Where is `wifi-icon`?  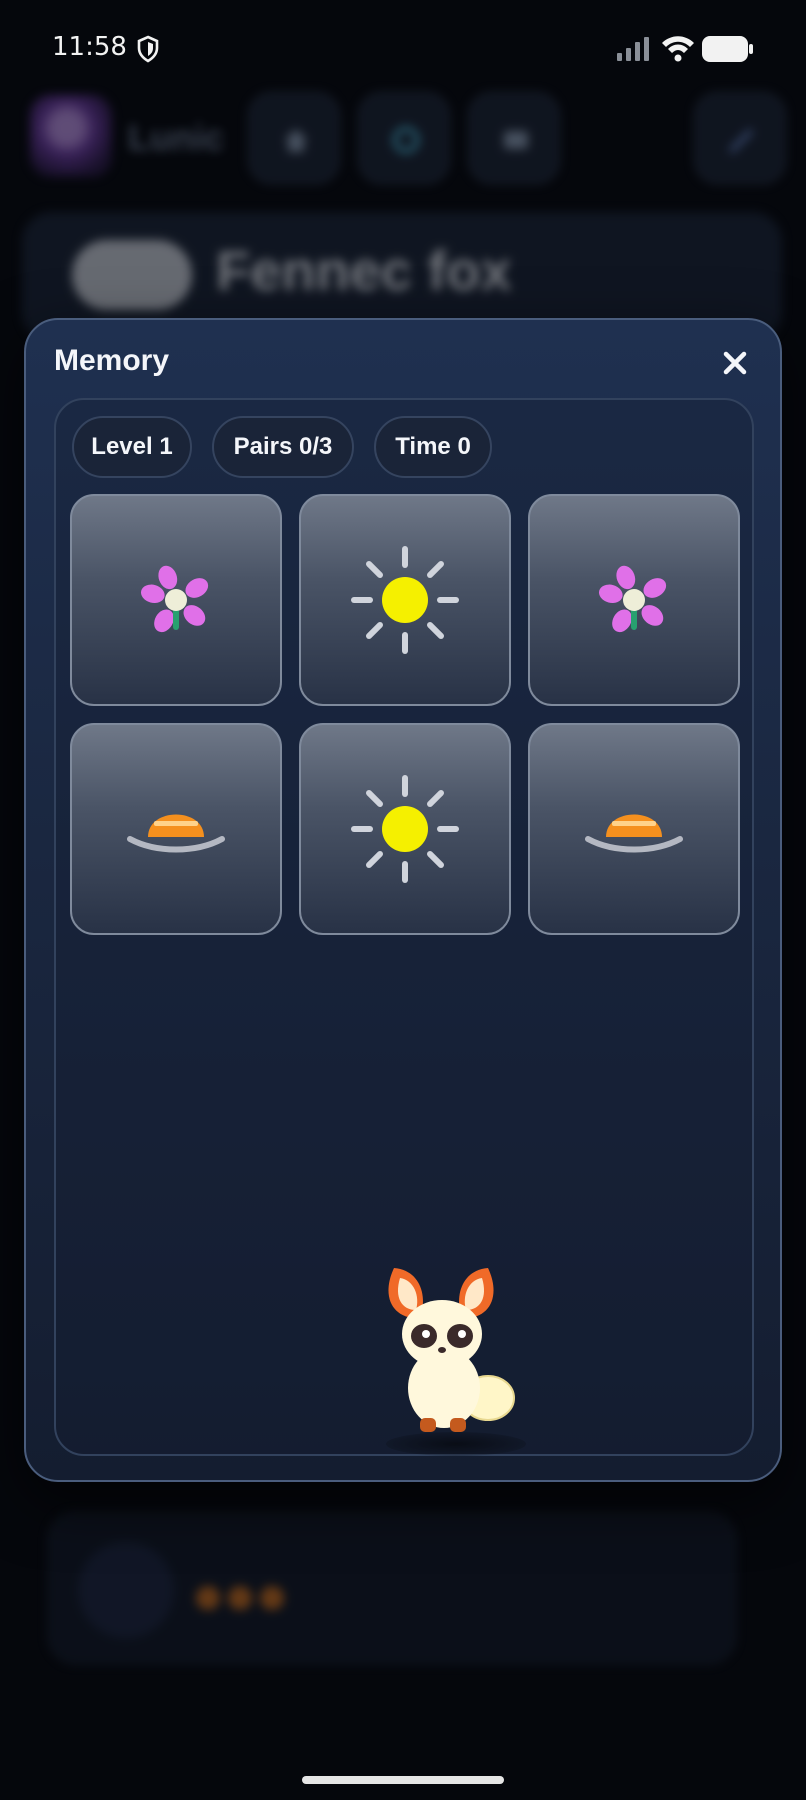 wifi-icon is located at coordinates (678, 49).